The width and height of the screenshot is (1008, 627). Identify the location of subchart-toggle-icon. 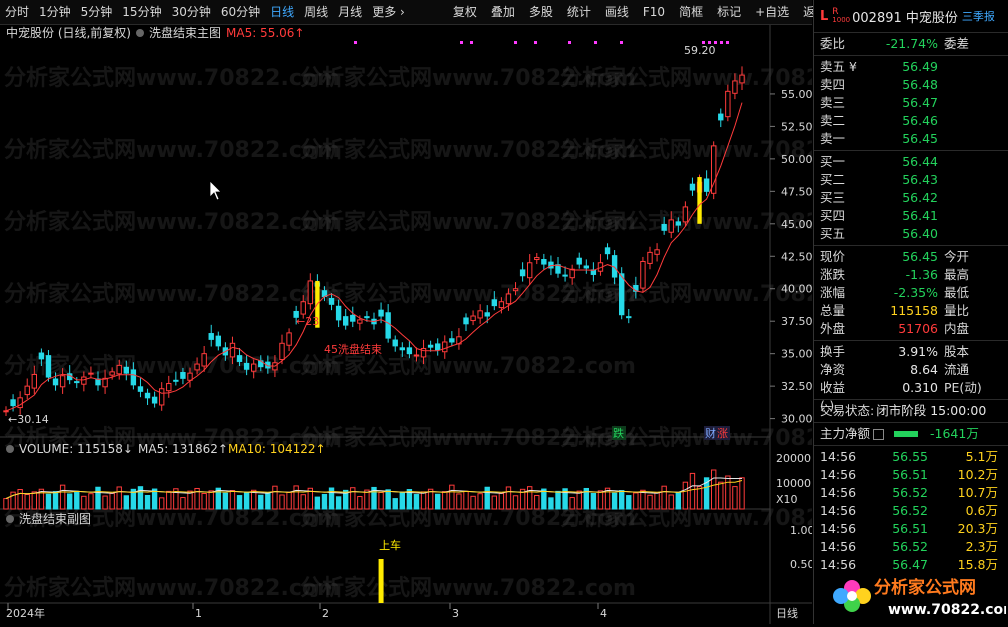
(10, 519).